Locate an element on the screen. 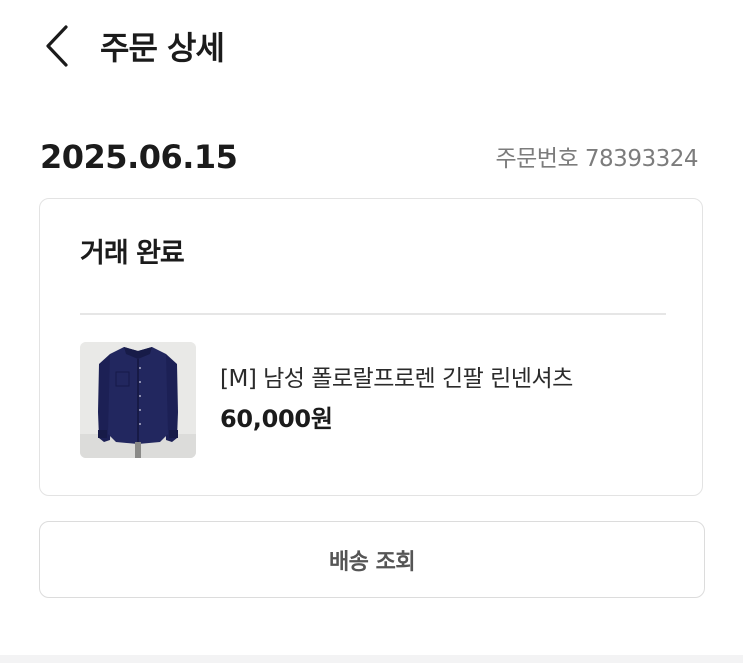 This screenshot has width=743, height=663. header: 주문 상세 is located at coordinates (371, 48).